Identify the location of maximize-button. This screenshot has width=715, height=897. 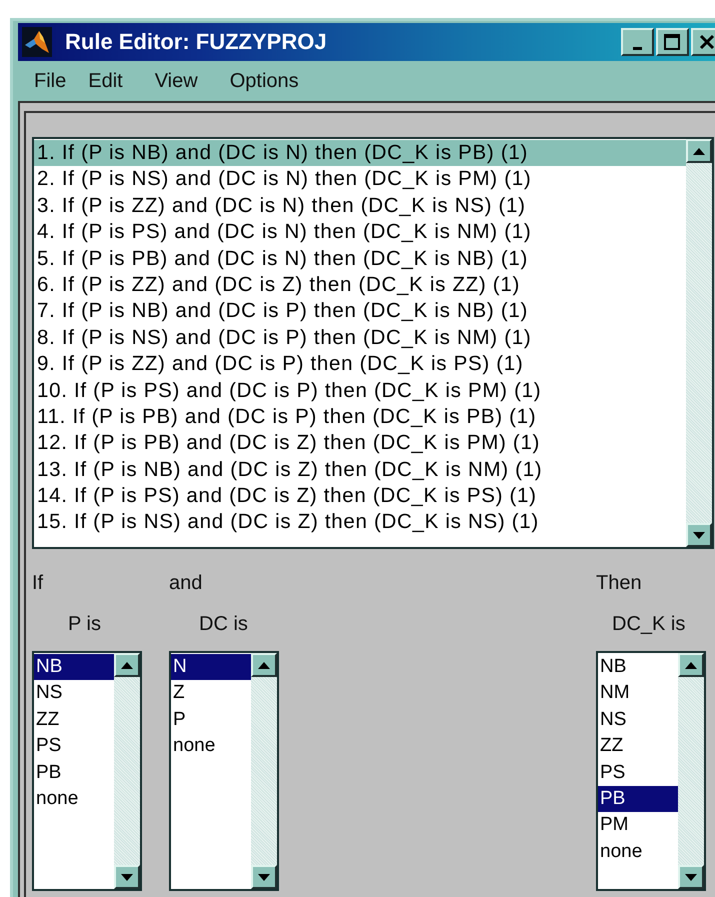
(672, 42).